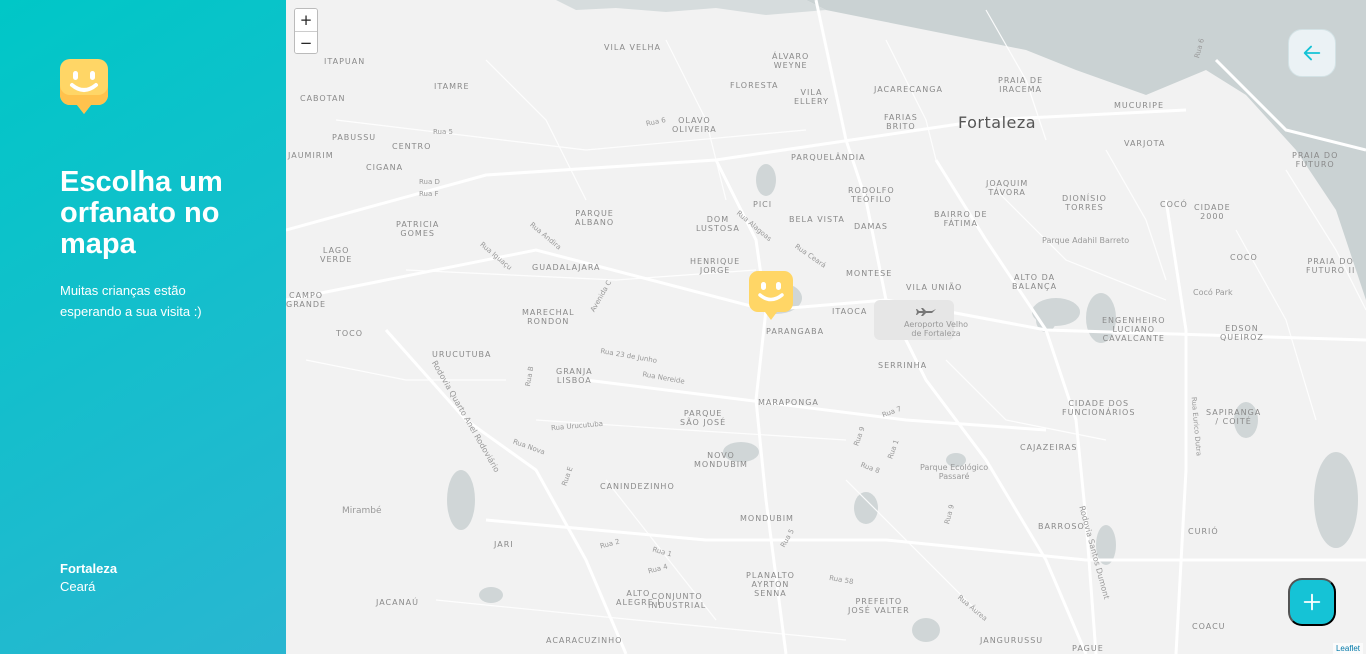  Describe the element at coordinates (429, 194) in the screenshot. I see `street-label: Rua F` at that location.